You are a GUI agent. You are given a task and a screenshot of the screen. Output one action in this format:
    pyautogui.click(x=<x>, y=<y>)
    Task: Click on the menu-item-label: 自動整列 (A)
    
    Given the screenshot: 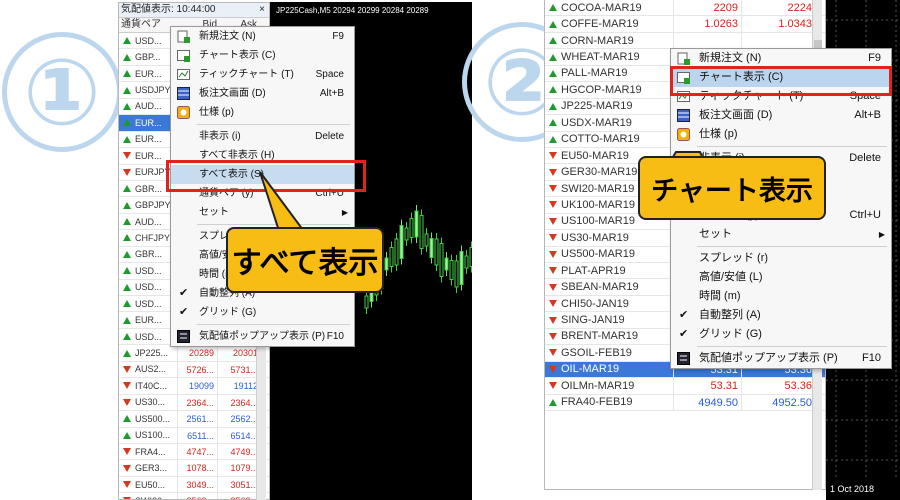 What is the action you would take?
    pyautogui.click(x=730, y=315)
    